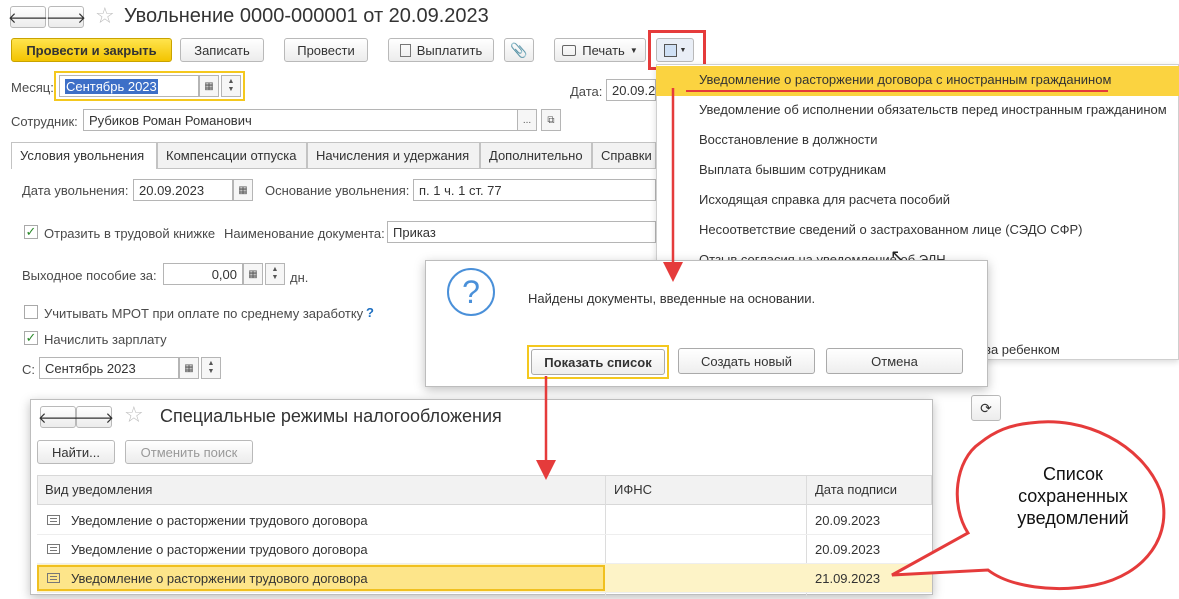 Image resolution: width=1179 pixels, height=599 pixels. What do you see at coordinates (1073, 496) in the screenshot?
I see `callout-text: Список сохраненных уведомлений` at bounding box center [1073, 496].